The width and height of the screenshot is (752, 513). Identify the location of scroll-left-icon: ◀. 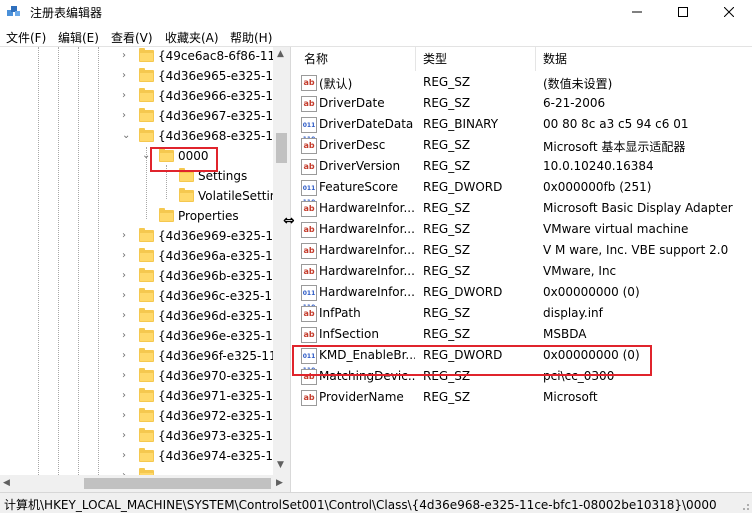
(6, 483).